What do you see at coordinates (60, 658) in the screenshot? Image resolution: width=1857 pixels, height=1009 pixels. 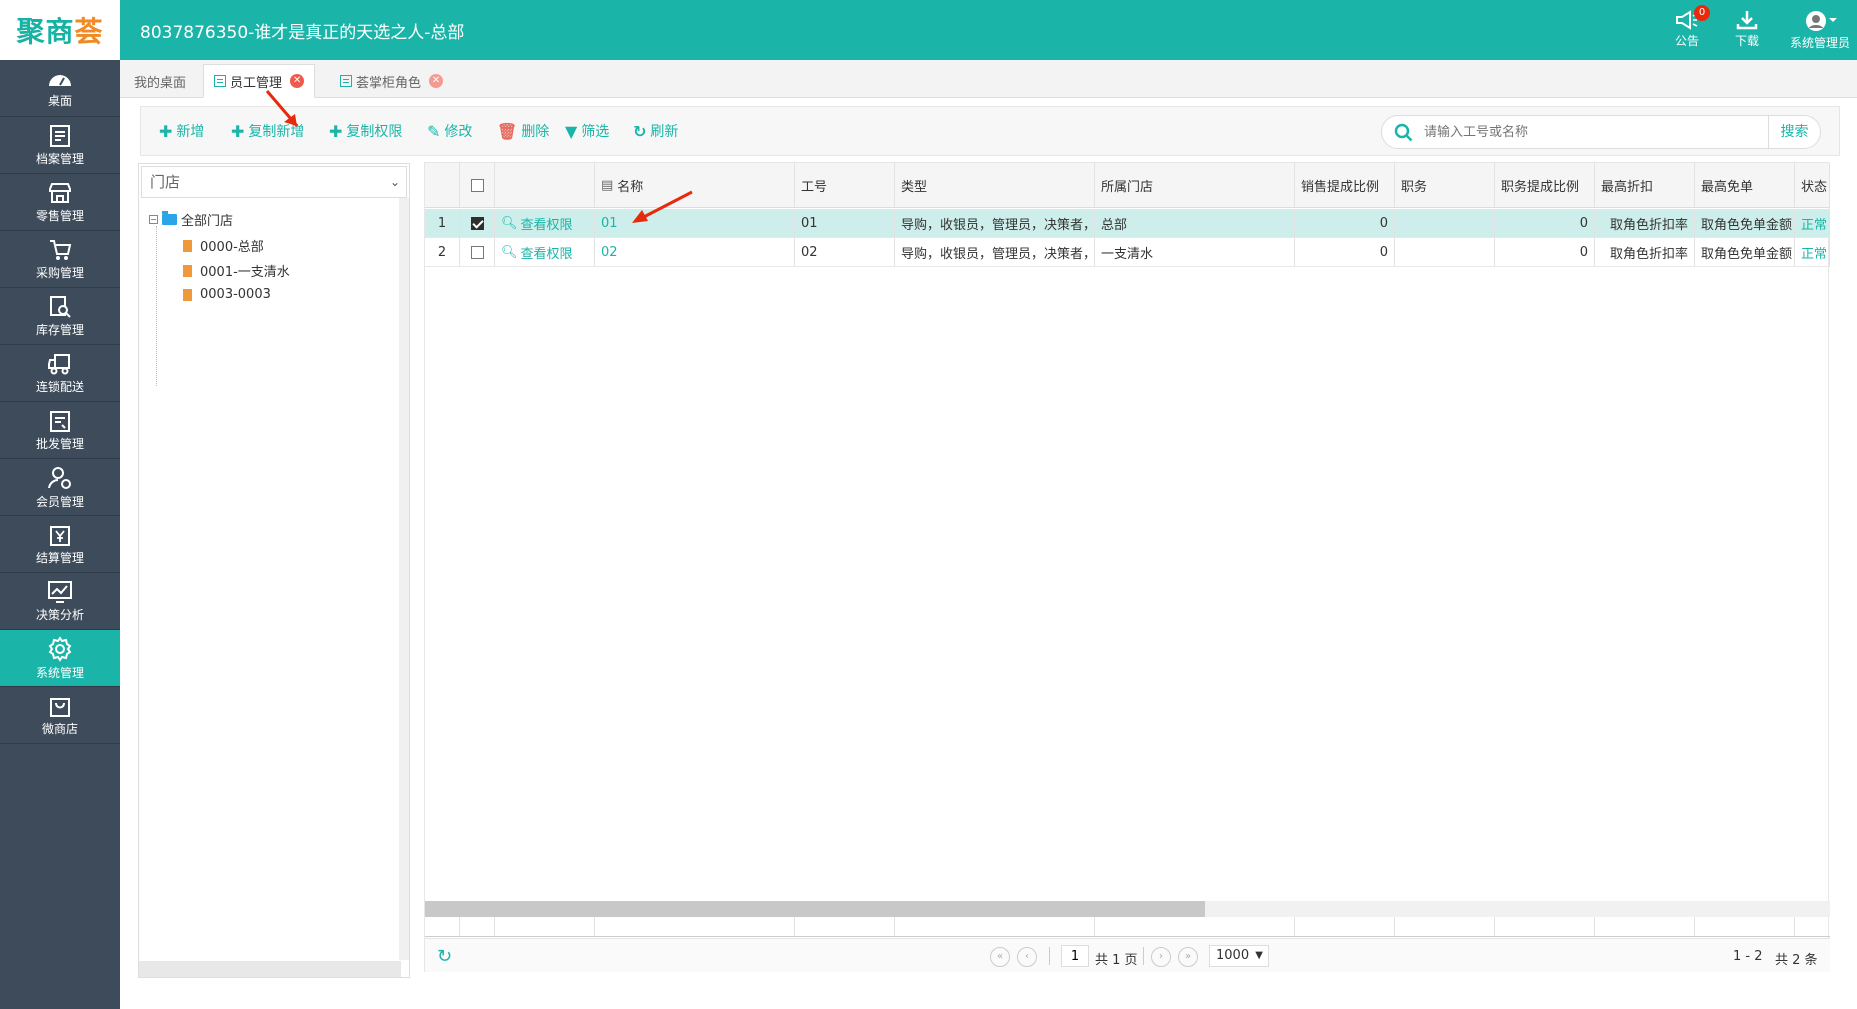 I see `sidebar-item-system: 系统管理` at bounding box center [60, 658].